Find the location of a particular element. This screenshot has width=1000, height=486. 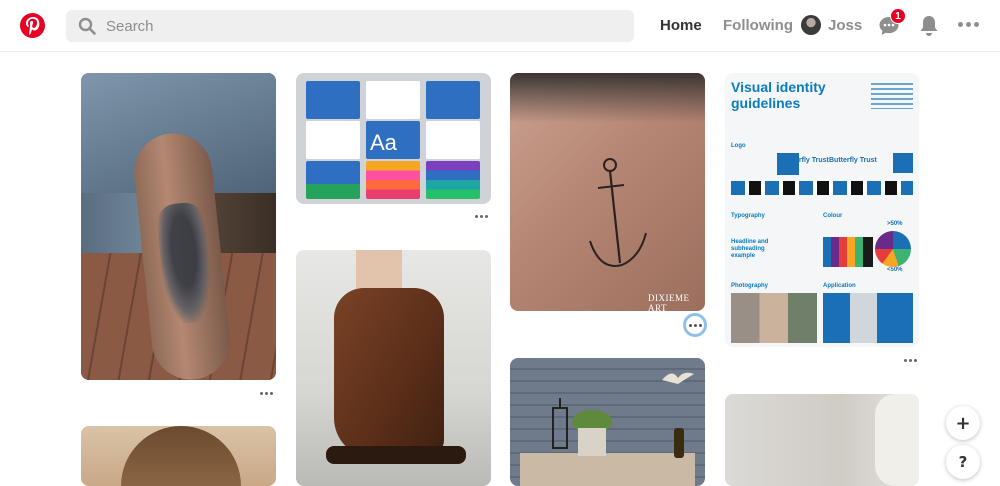

user-name: Joss is located at coordinates (845, 25).